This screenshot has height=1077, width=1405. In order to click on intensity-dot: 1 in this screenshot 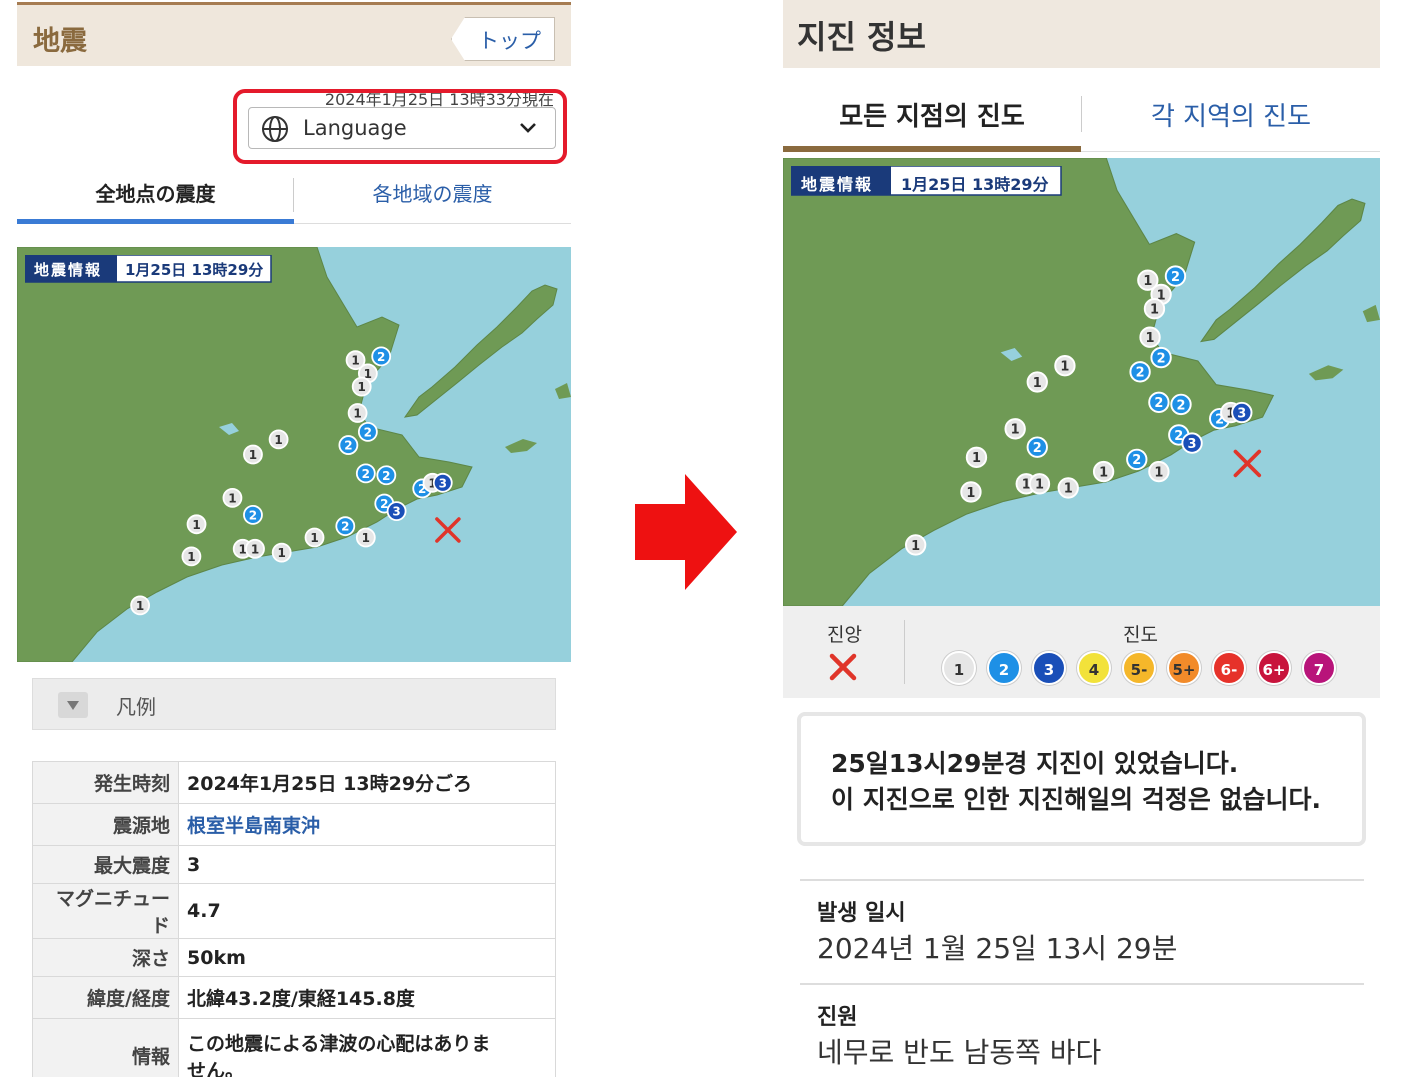, I will do `click(959, 668)`.